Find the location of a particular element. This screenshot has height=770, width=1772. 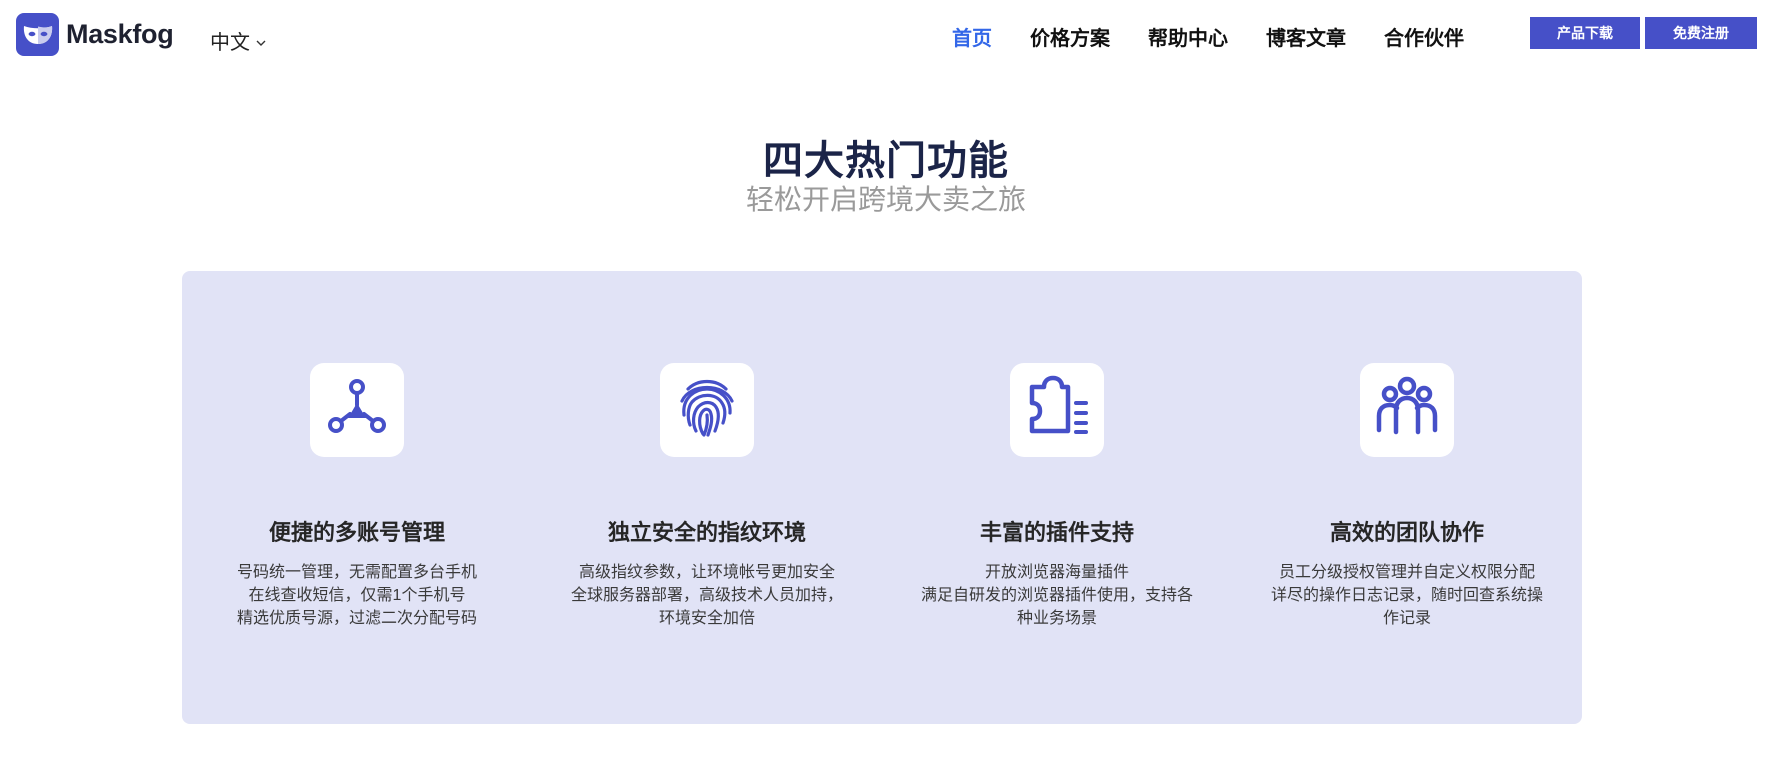

nav-item-help: 帮助中心 is located at coordinates (1188, 36).